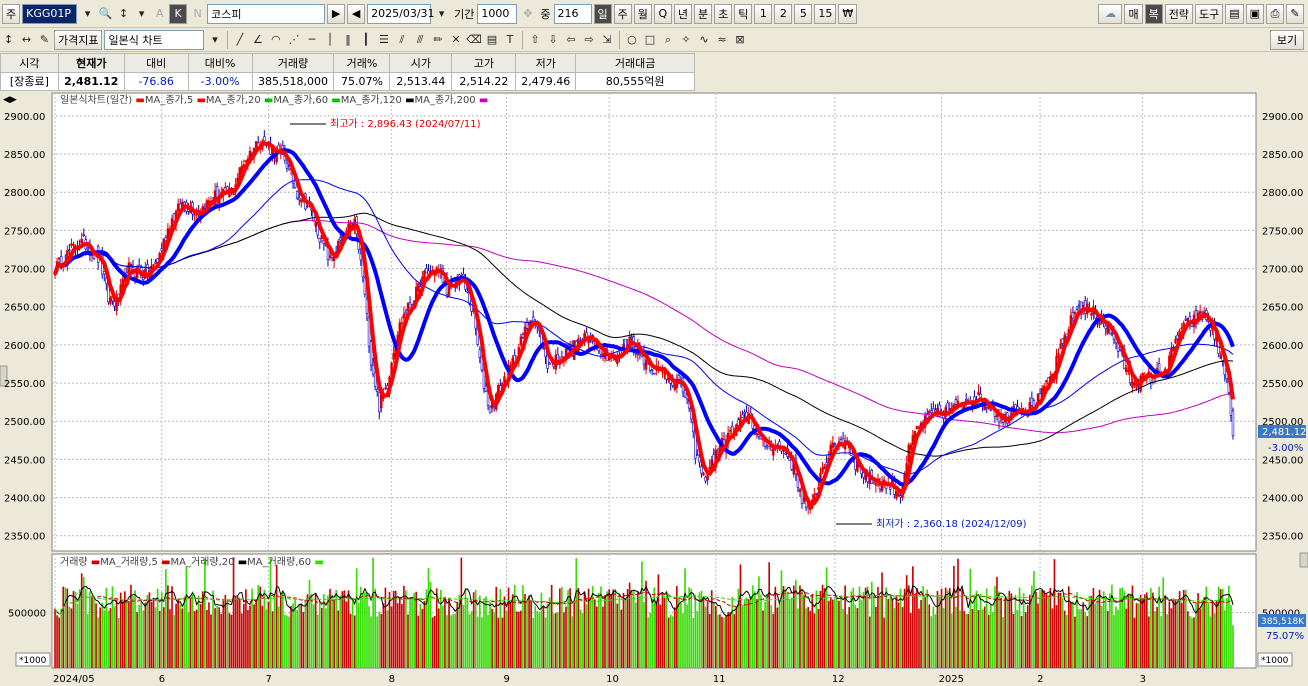  What do you see at coordinates (1295, 13) in the screenshot?
I see `settings-icon: ✎` at bounding box center [1295, 13].